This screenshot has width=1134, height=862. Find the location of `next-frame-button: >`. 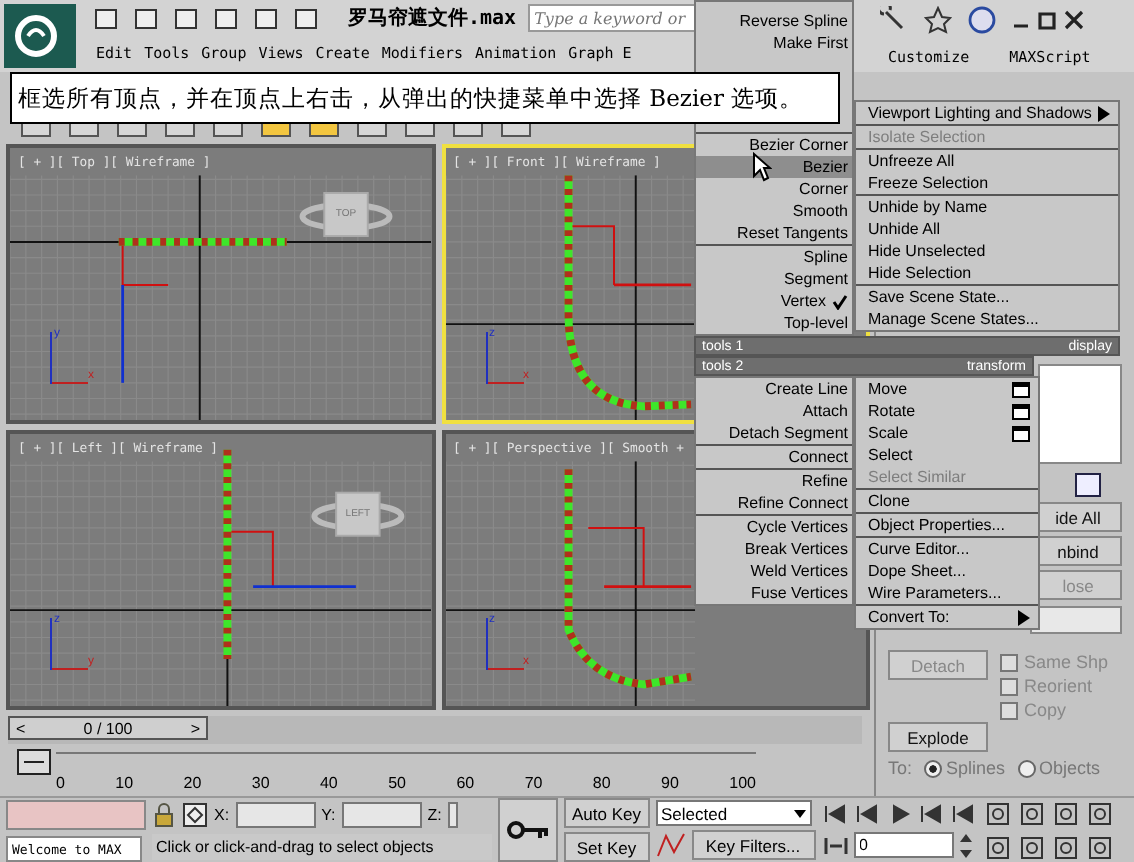

next-frame-button: > is located at coordinates (195, 728).